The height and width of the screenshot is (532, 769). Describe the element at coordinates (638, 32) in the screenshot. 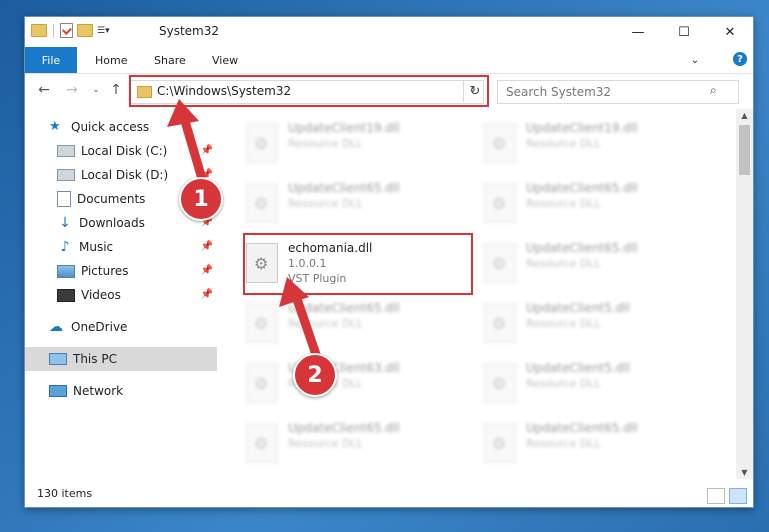

I see `minimize-button: —` at that location.